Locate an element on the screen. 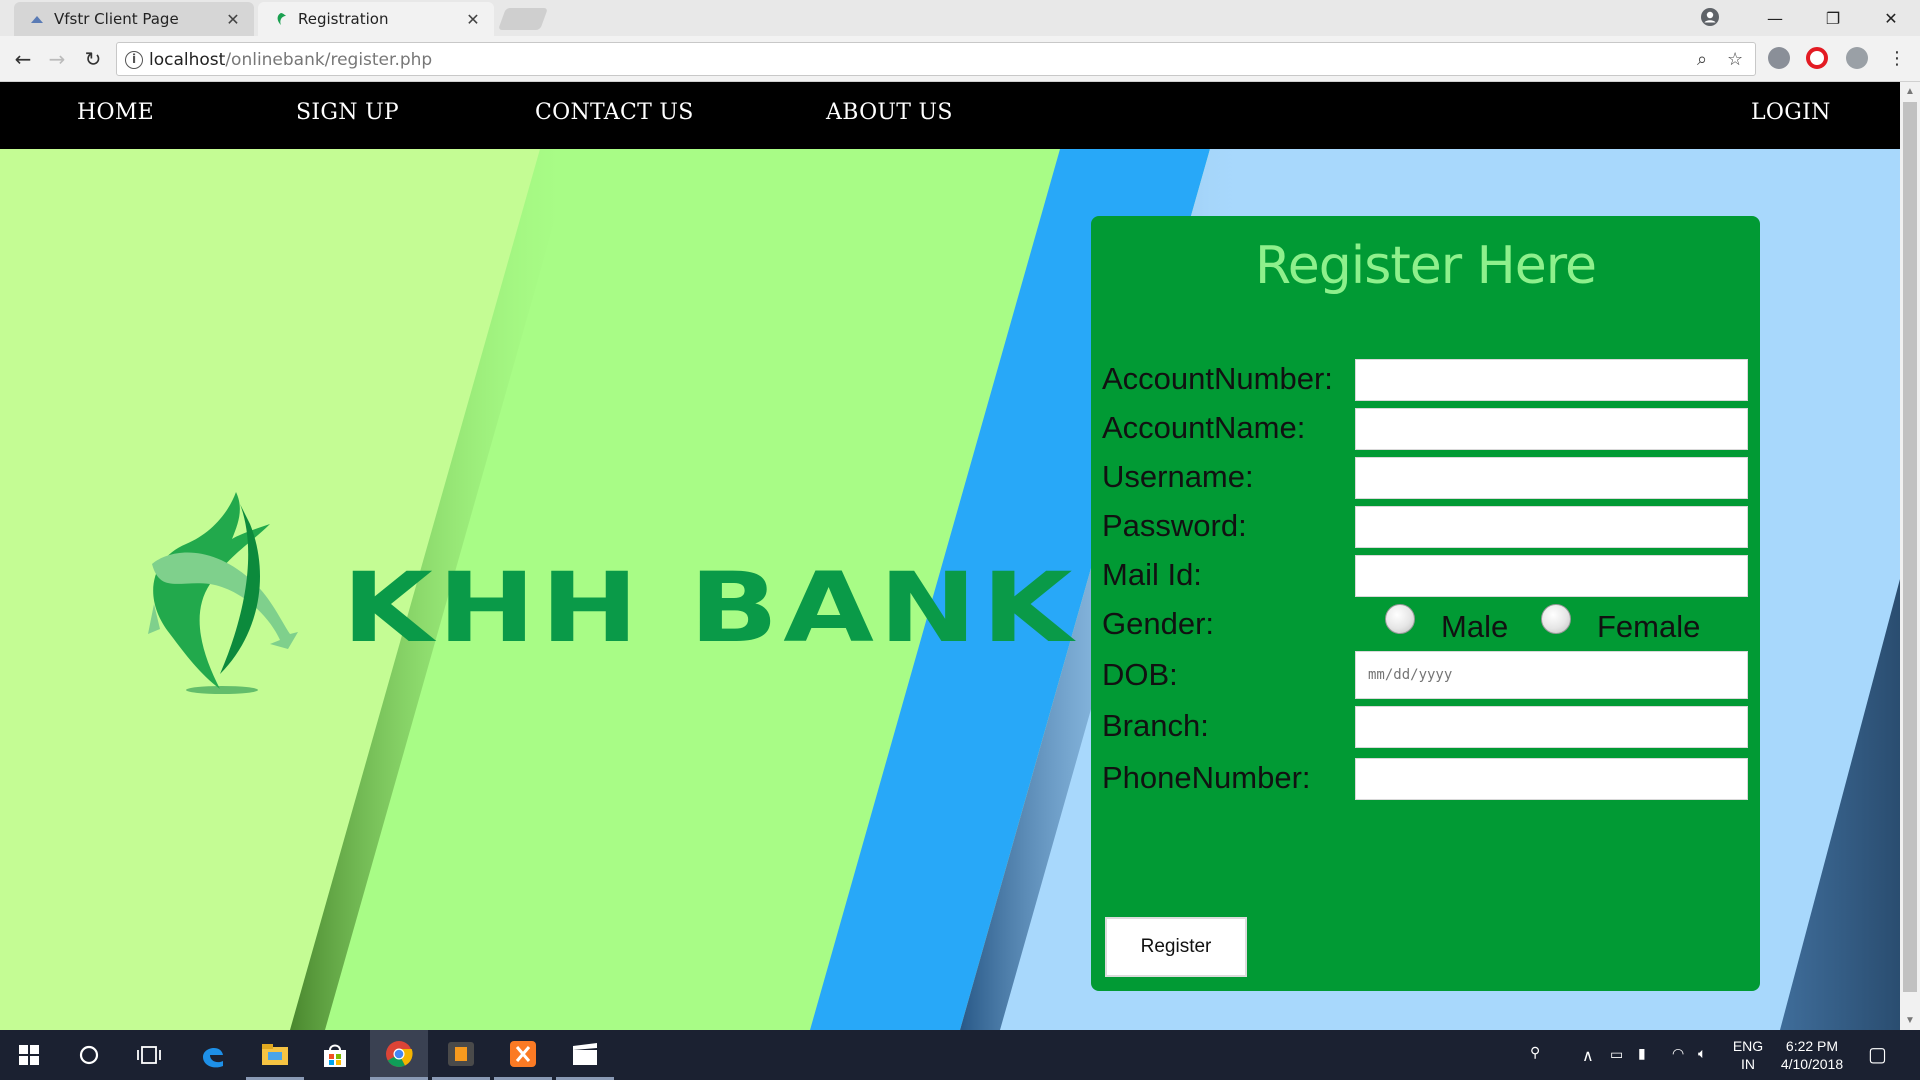  windows-start-icon is located at coordinates (29, 1055).